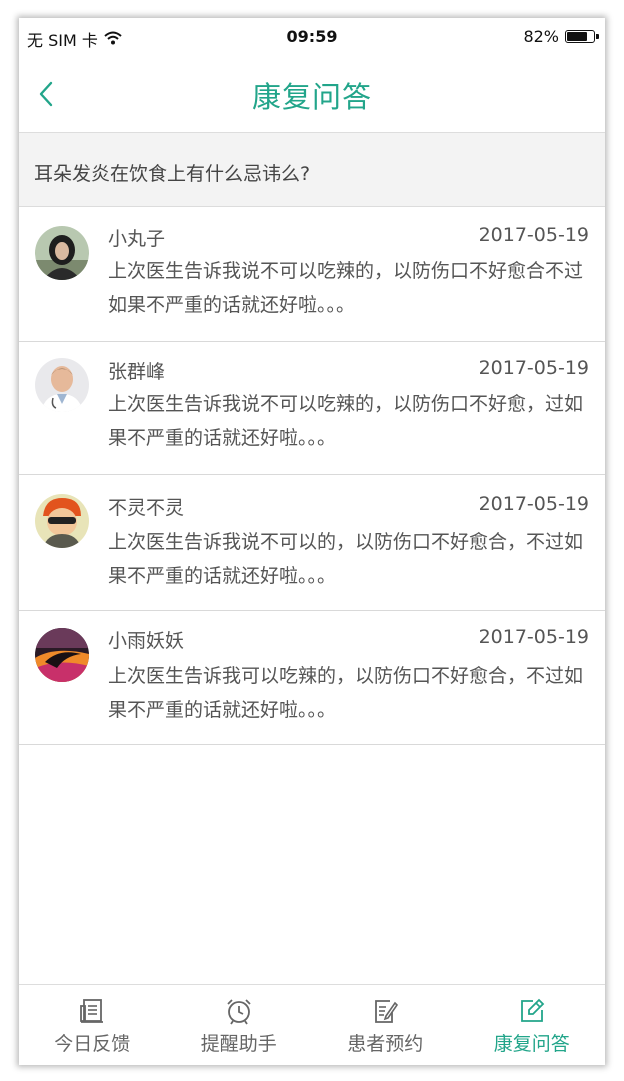 The height and width of the screenshot is (1081, 624). Describe the element at coordinates (311, 97) in the screenshot. I see `page-title: 康复问答` at that location.